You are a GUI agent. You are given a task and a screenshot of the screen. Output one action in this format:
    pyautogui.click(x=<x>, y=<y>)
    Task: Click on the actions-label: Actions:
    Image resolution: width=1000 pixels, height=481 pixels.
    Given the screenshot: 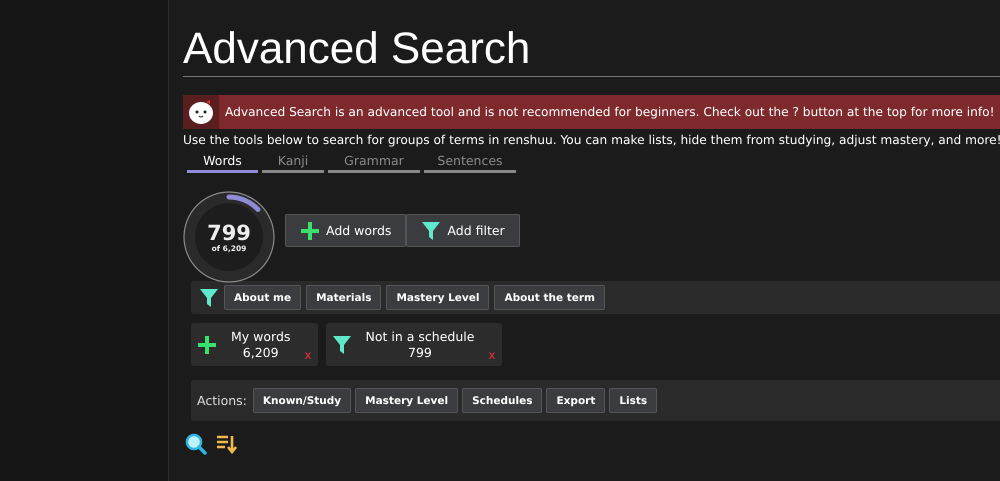 What is the action you would take?
    pyautogui.click(x=222, y=400)
    